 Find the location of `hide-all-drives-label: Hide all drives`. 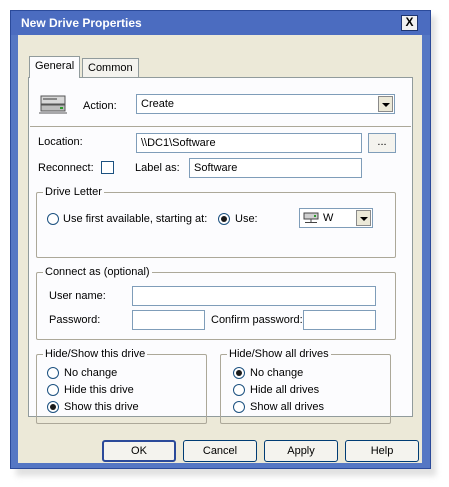

hide-all-drives-label: Hide all drives is located at coordinates (285, 390).